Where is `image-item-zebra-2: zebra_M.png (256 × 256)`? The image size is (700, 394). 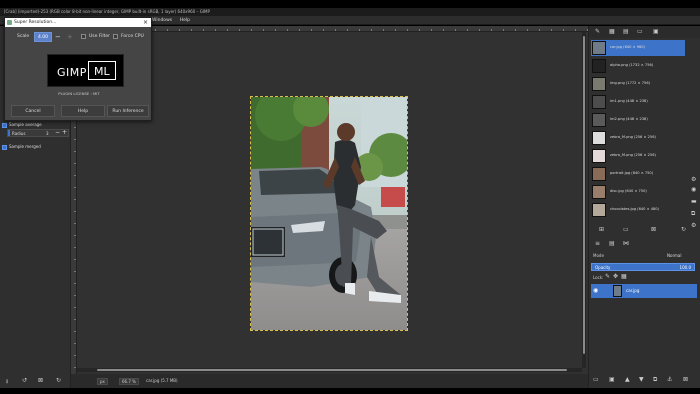
image-item-zebra-2: zebra_M.png (256 × 256) is located at coordinates (638, 156).